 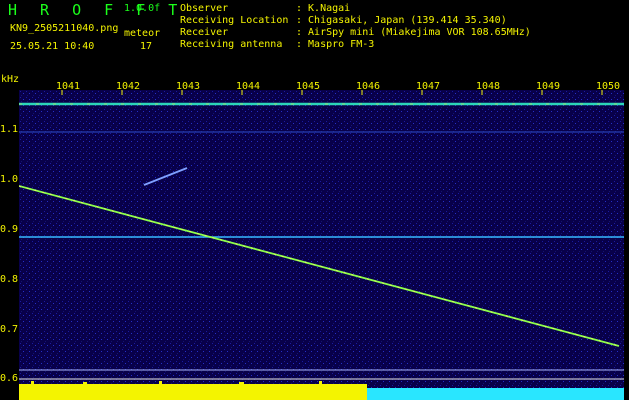 I want to click on file-name: KN9_2505211040.png, so click(x=64, y=28).